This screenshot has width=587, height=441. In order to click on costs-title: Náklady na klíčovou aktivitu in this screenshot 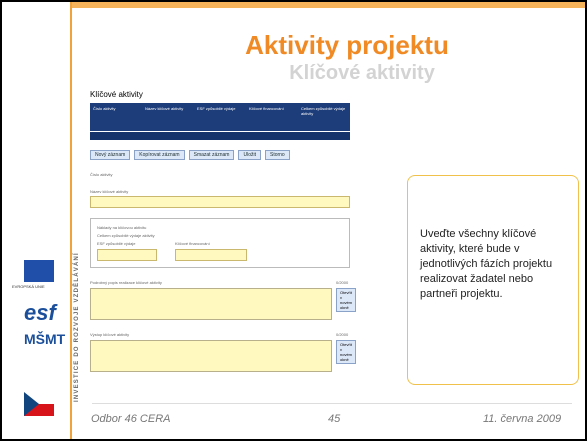, I will do `click(122, 227)`.